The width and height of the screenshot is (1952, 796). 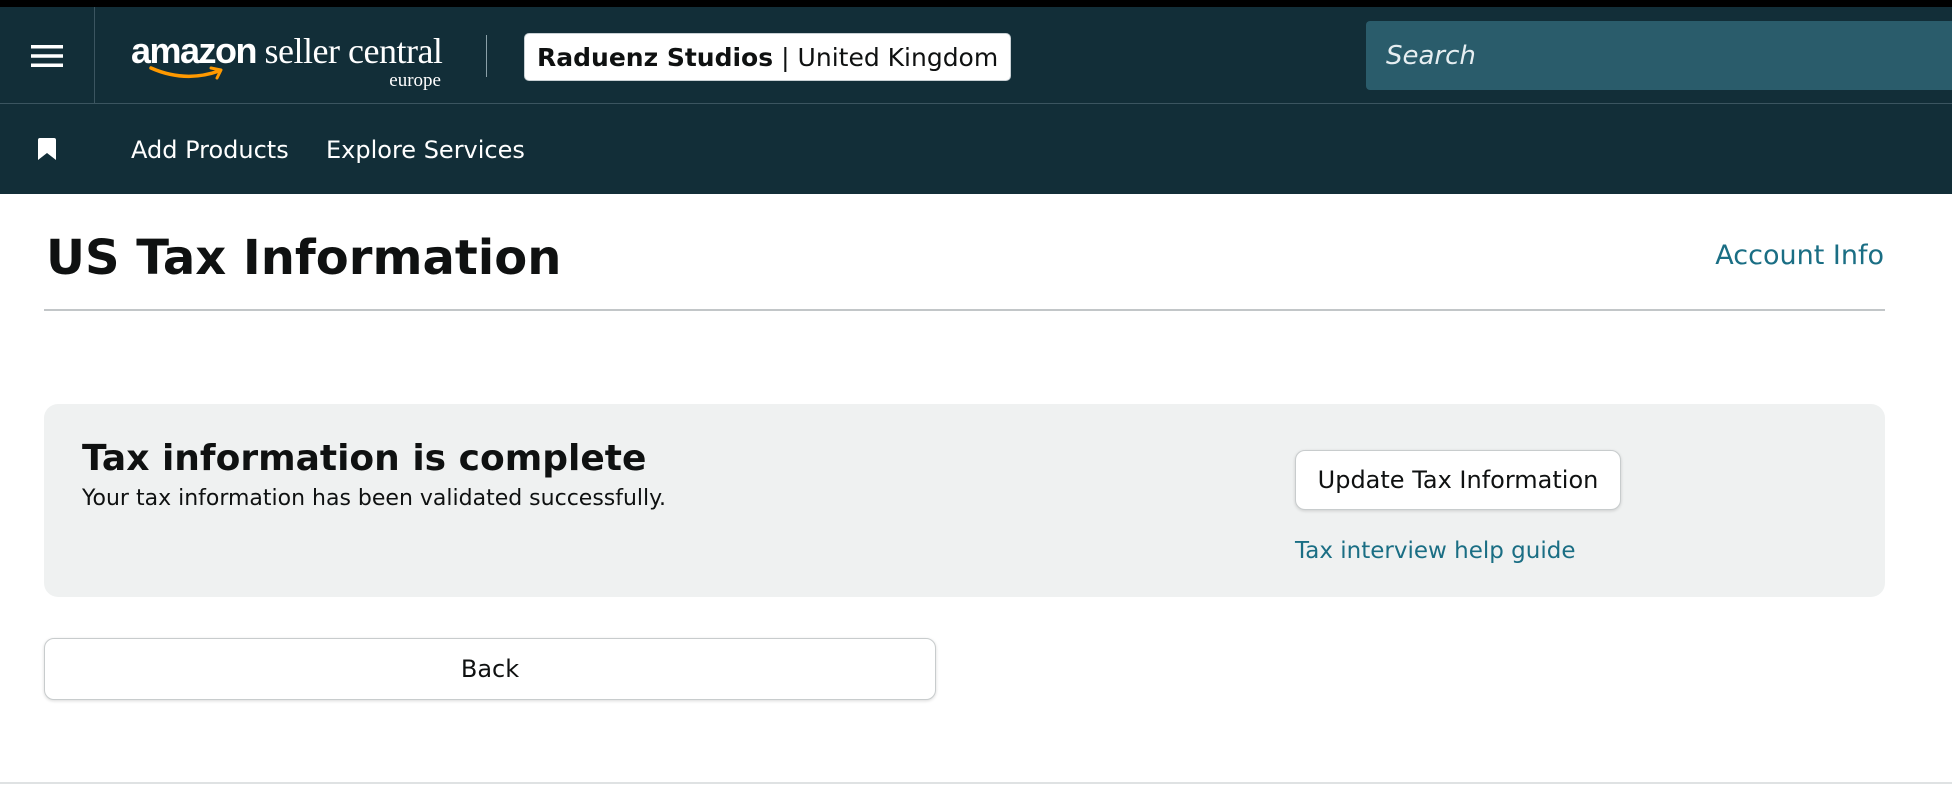 I want to click on main-menu-button, so click(x=47, y=55).